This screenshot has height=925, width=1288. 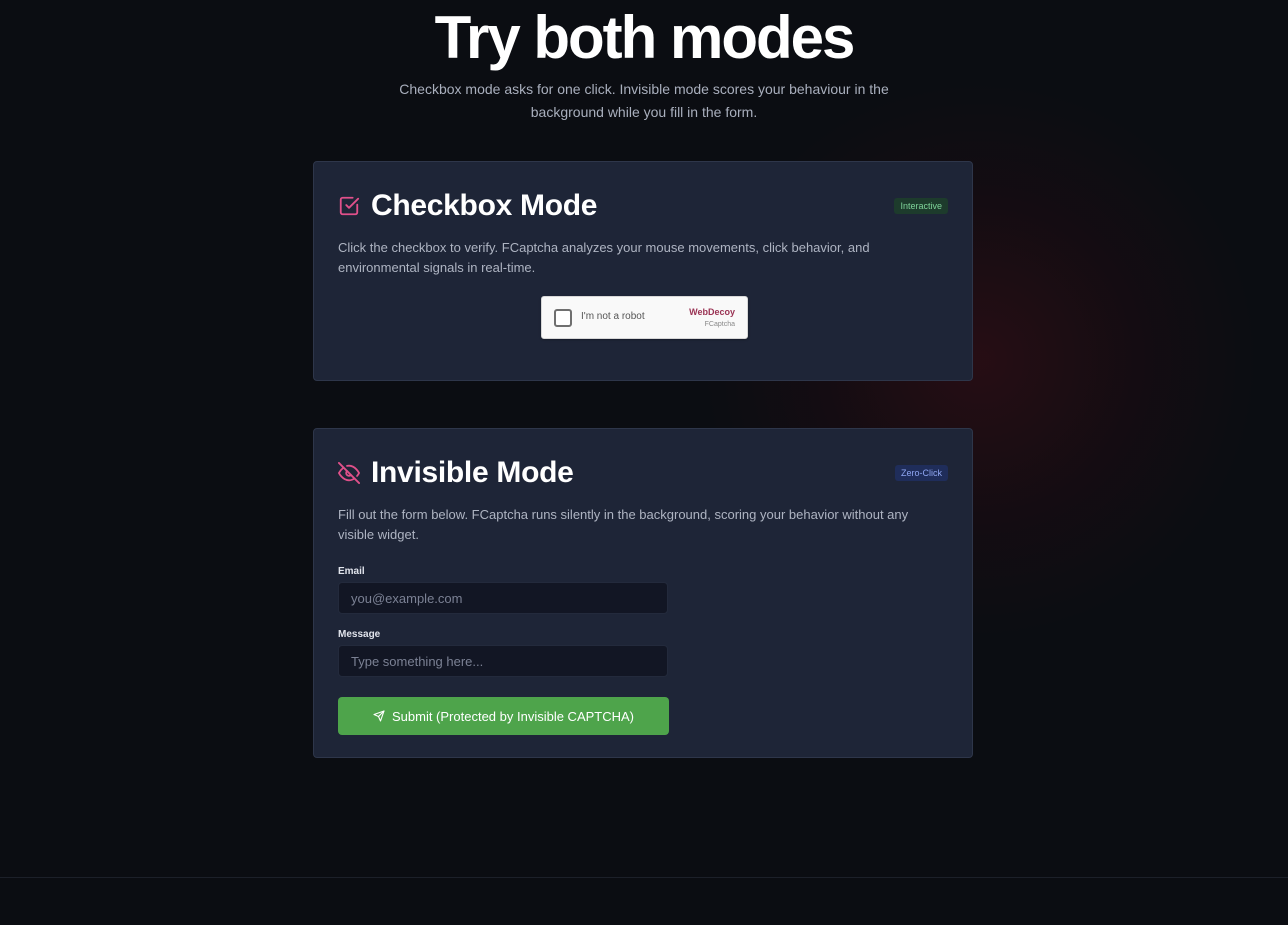 I want to click on zero-click-badge: Zero-Click, so click(x=921, y=473).